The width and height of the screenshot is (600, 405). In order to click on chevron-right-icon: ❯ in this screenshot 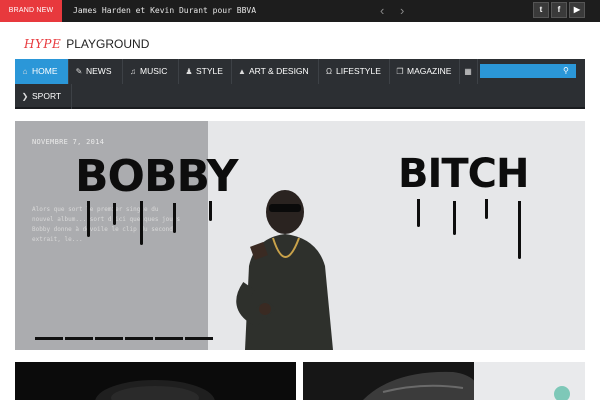, I will do `click(25, 96)`.